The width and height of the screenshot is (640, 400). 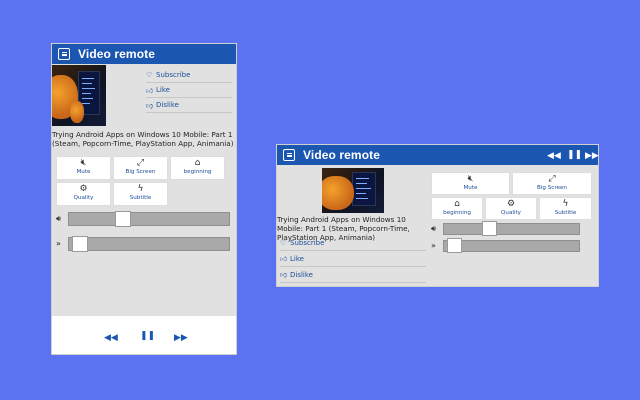 I want to click on playback-footer: ◀◀ ❚❚ ▶▶, so click(x=144, y=335).